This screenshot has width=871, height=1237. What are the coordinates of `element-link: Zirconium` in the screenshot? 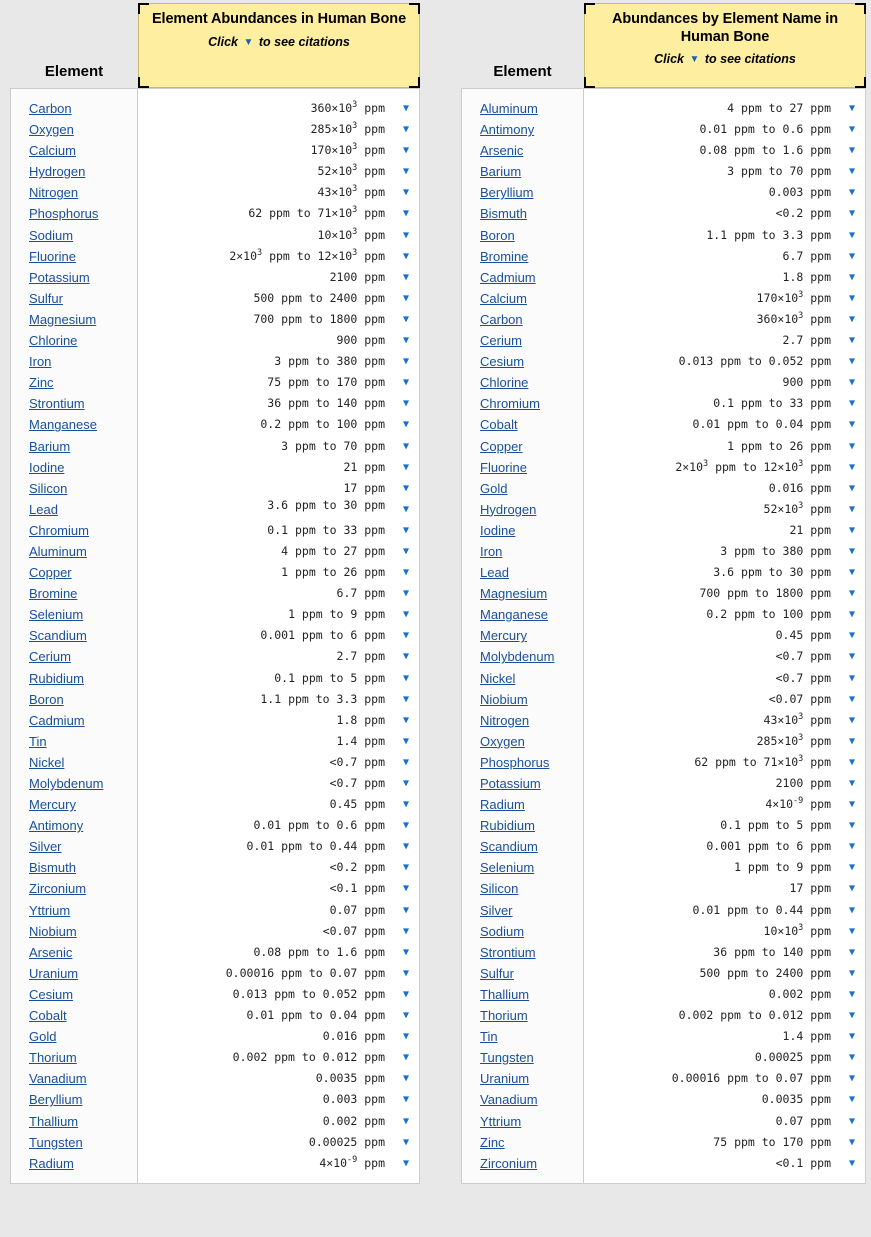 It's located at (57, 888).